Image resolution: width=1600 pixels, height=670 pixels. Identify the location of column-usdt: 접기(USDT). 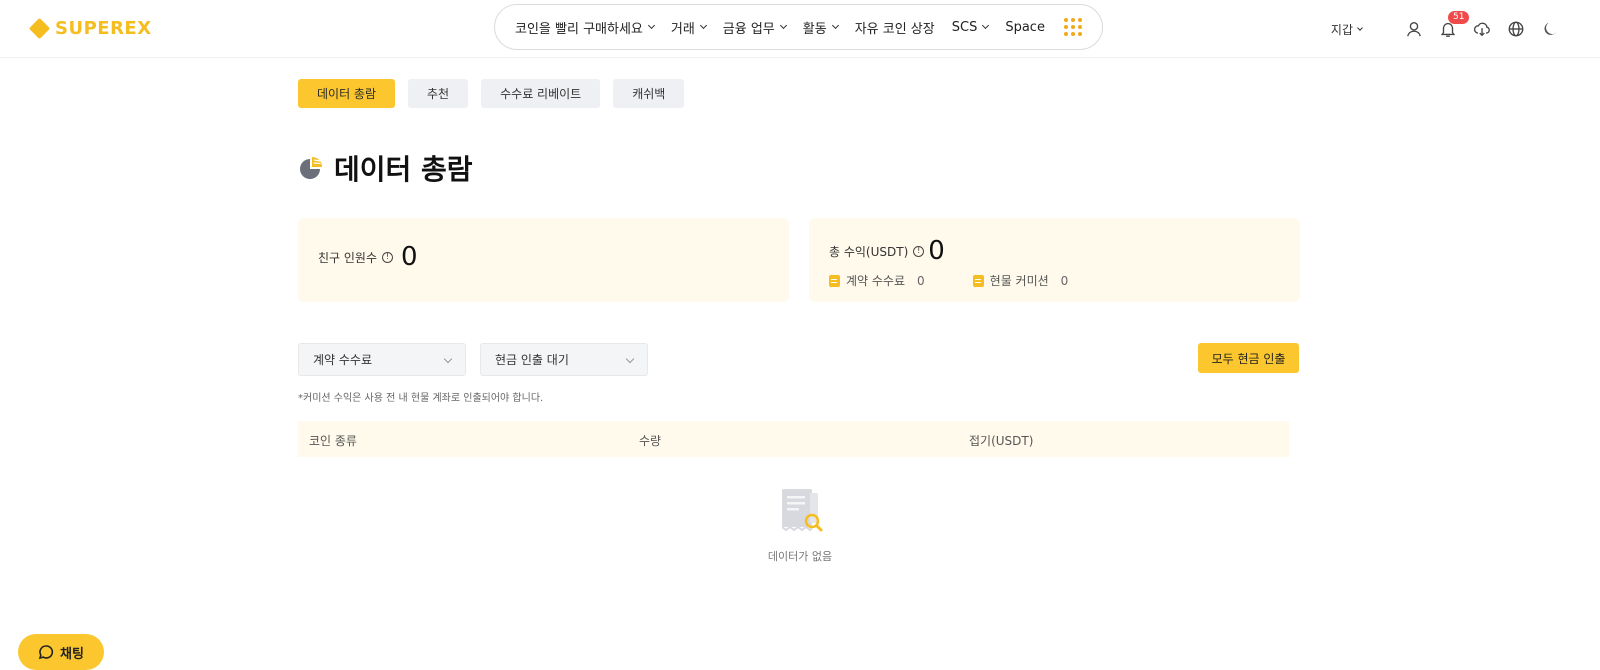
(1001, 441).